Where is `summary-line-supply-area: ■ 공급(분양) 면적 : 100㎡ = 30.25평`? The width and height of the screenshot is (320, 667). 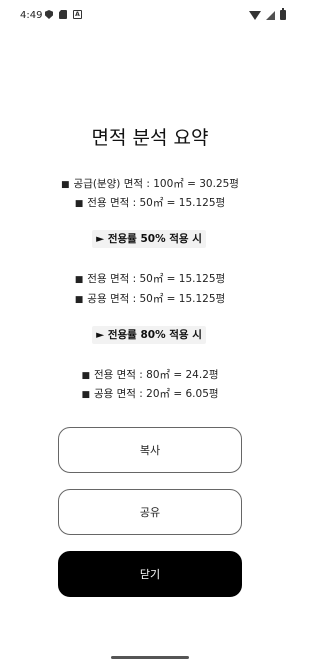
summary-line-supply-area: ■ 공급(분양) 면적 : 100㎡ = 30.25평 is located at coordinates (150, 183).